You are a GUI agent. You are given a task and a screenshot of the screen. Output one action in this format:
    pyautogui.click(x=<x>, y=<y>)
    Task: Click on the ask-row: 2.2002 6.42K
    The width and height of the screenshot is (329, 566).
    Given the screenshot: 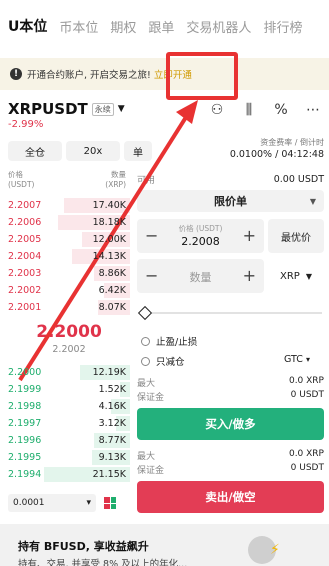 What is the action you would take?
    pyautogui.click(x=65, y=290)
    